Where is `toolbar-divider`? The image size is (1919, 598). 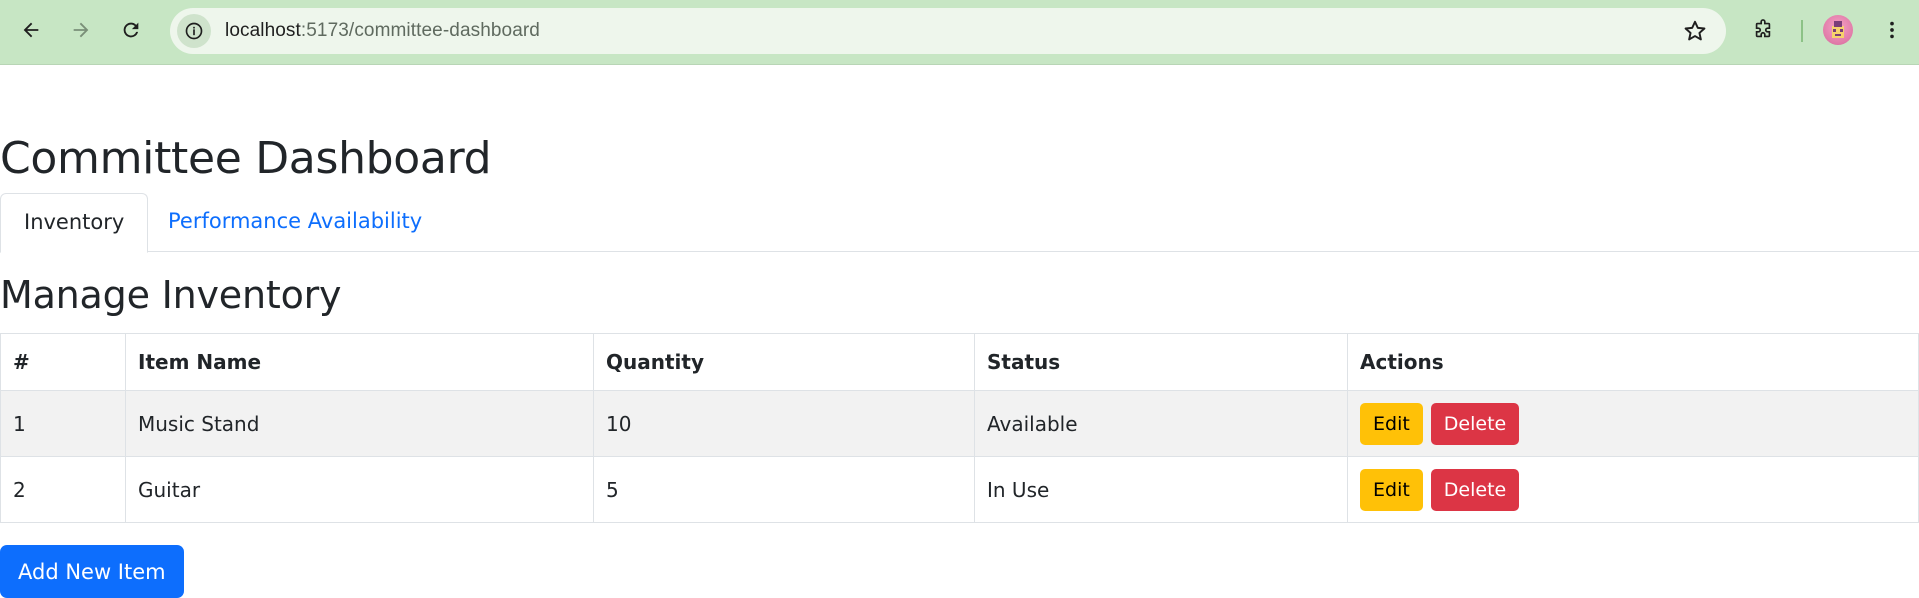
toolbar-divider is located at coordinates (1802, 31).